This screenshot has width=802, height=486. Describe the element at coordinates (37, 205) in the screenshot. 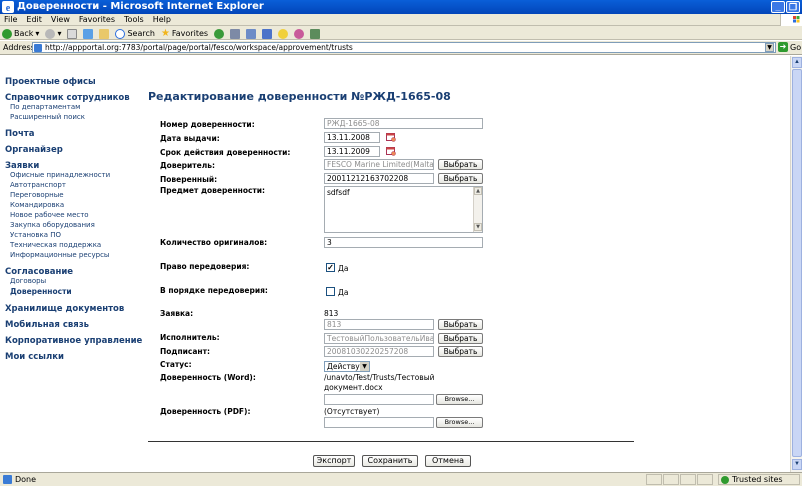

I see `sidebar-item-business-trip: Командировка` at that location.